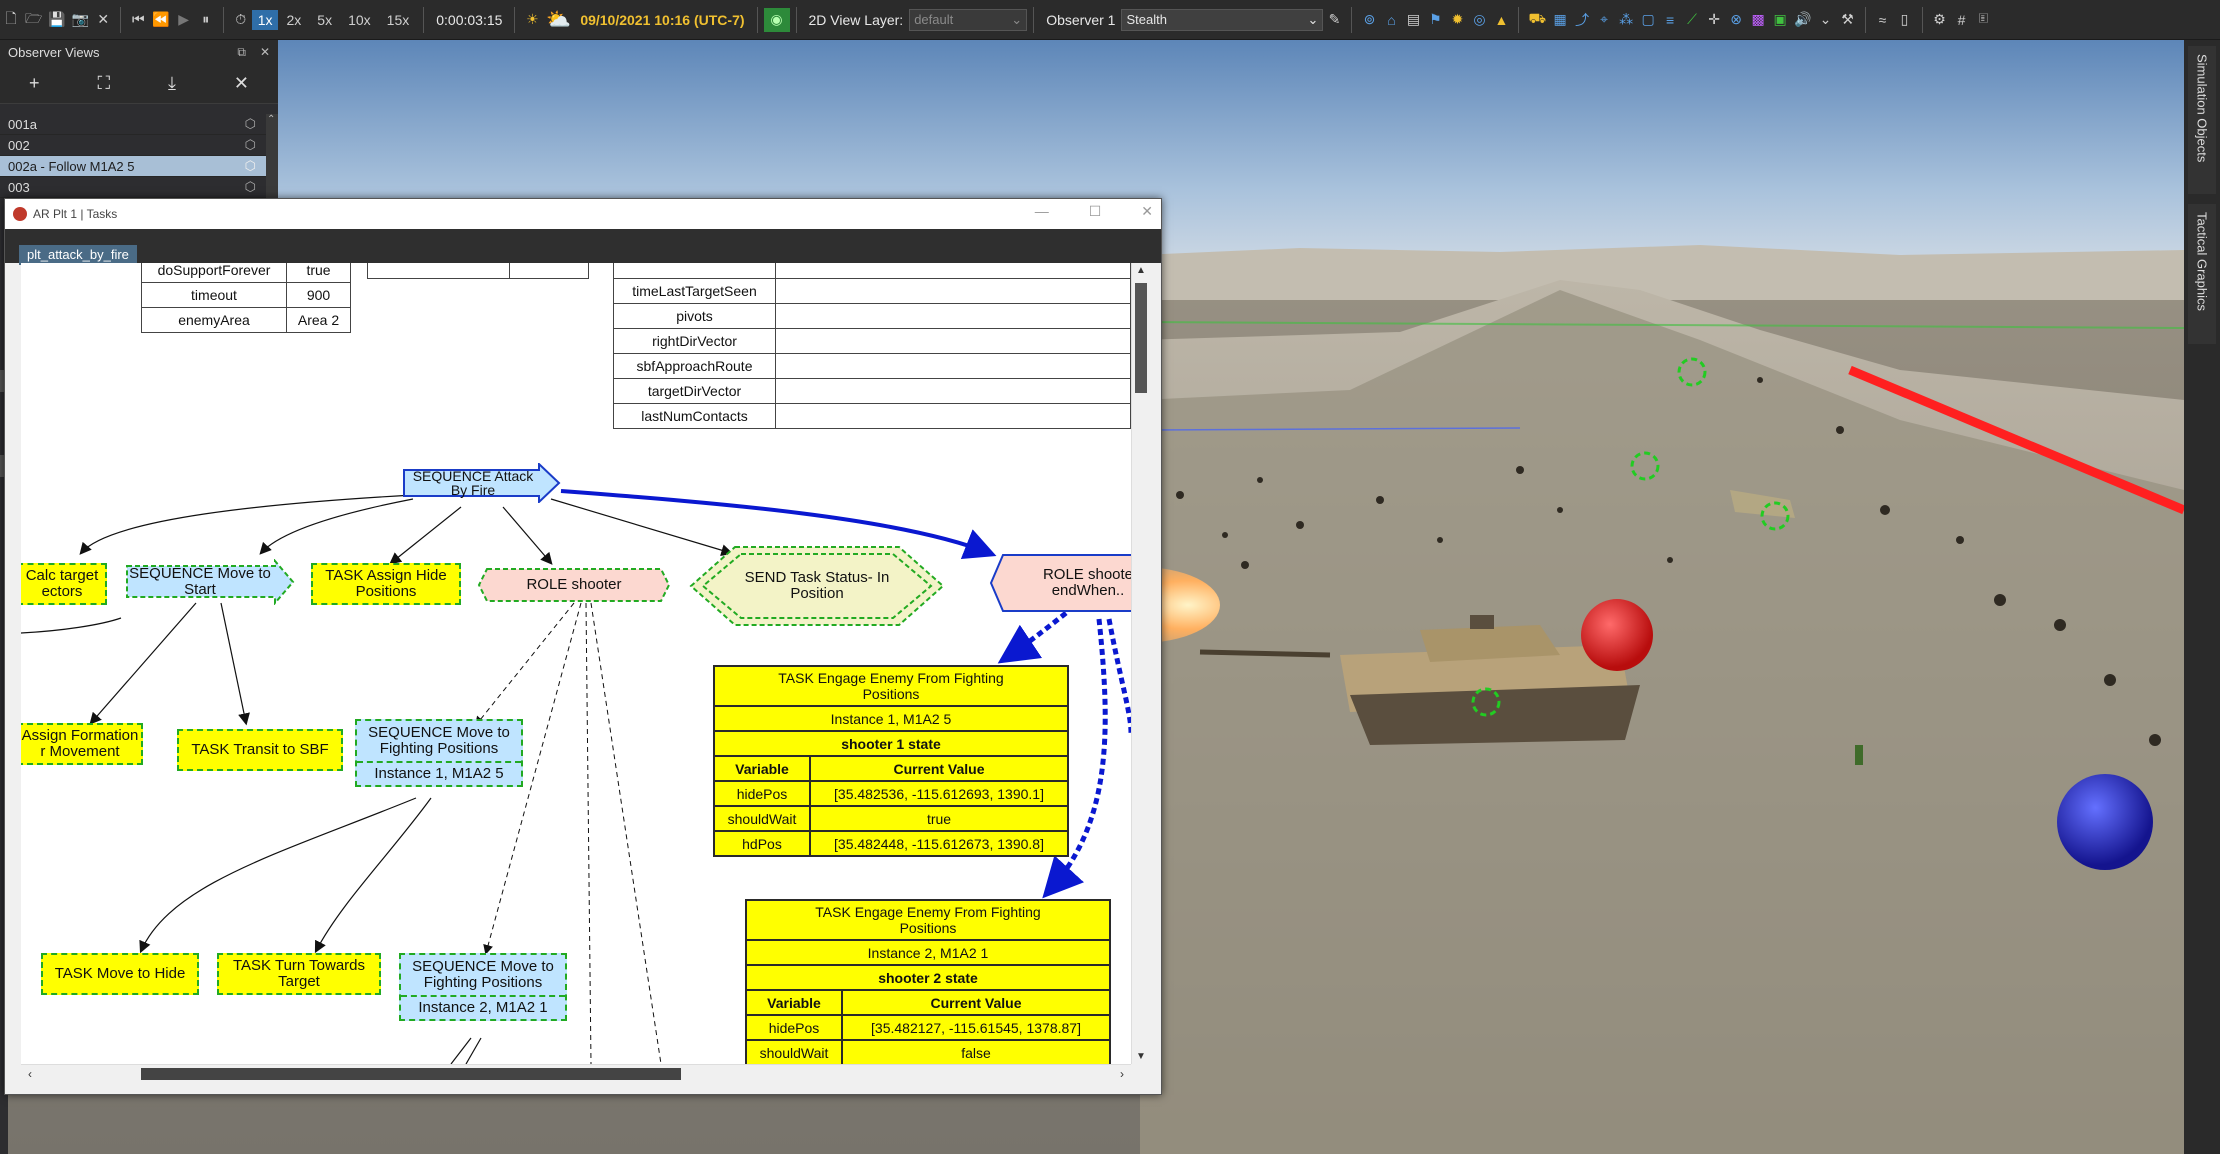  What do you see at coordinates (386, 584) in the screenshot?
I see `node-task-assign-hide-positions: TASK Assign Hide Positions` at bounding box center [386, 584].